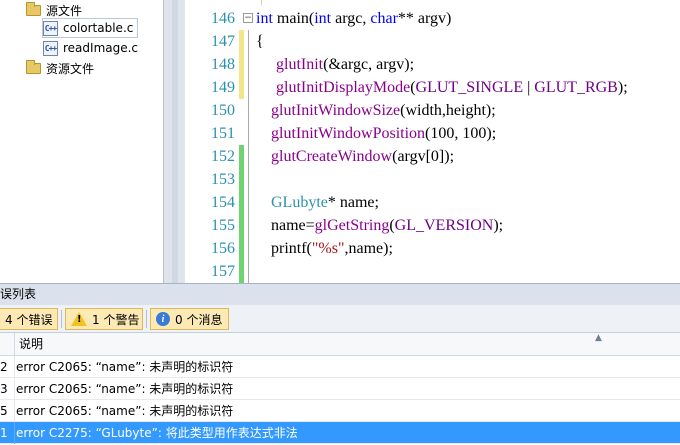 This screenshot has height=445, width=680. I want to click on warning-icon: !, so click(79, 319).